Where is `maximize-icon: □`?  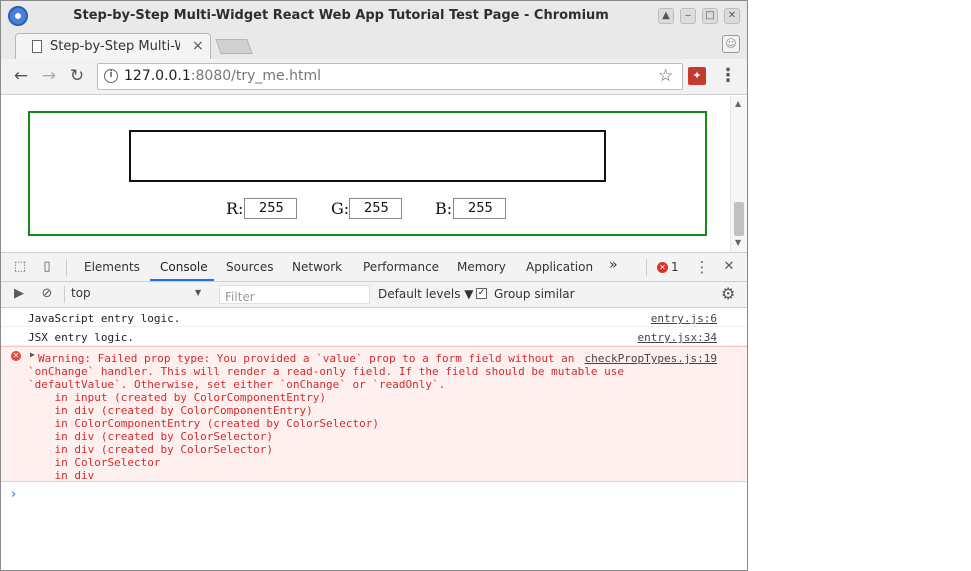 maximize-icon: □ is located at coordinates (710, 16).